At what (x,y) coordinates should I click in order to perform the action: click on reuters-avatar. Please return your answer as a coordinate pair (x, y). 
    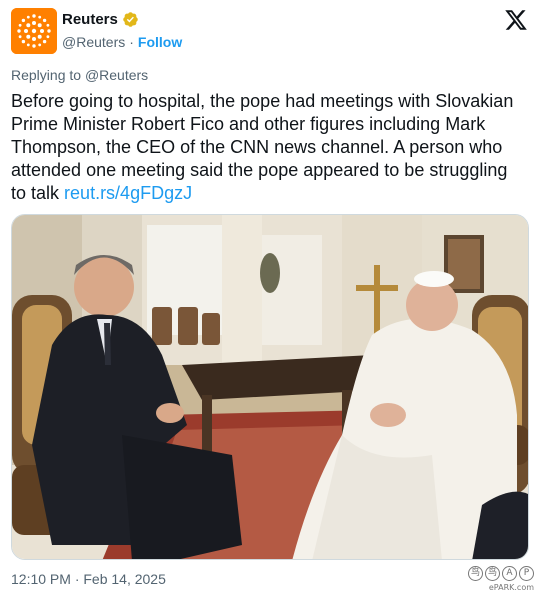
    Looking at the image, I should click on (34, 31).